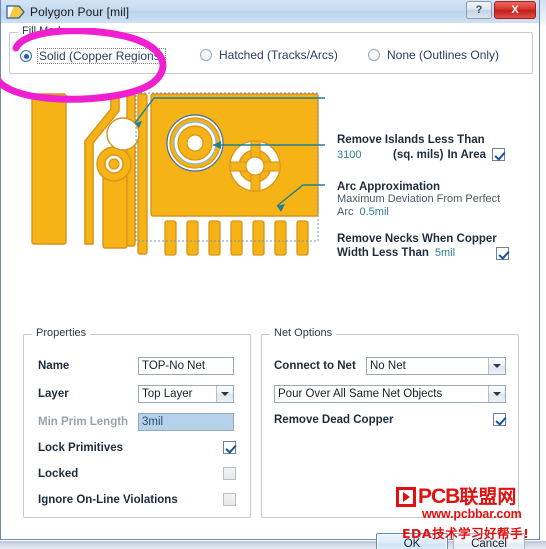 The height and width of the screenshot is (549, 546). Describe the element at coordinates (443, 55) in the screenshot. I see `radio-label: None (Outlines Only)` at that location.